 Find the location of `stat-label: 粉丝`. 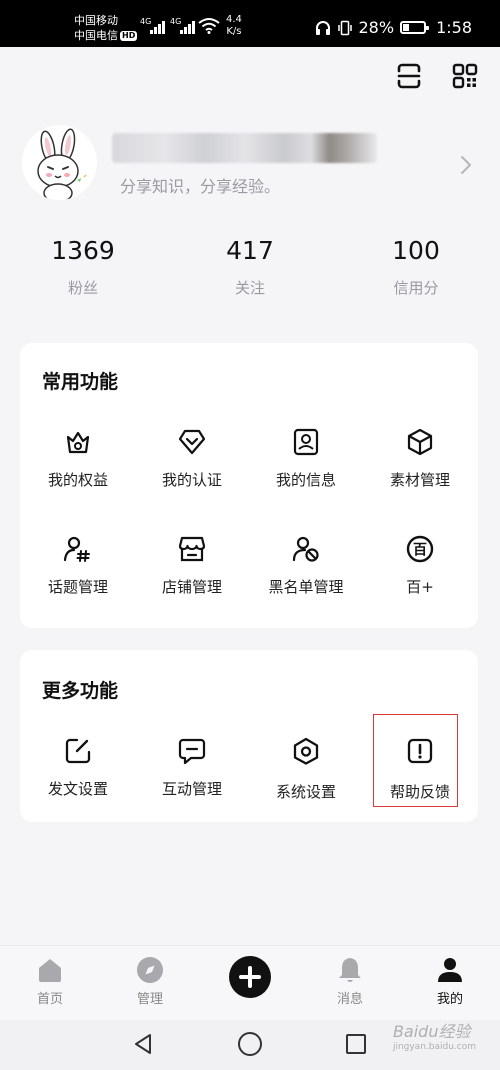

stat-label: 粉丝 is located at coordinates (82, 288).